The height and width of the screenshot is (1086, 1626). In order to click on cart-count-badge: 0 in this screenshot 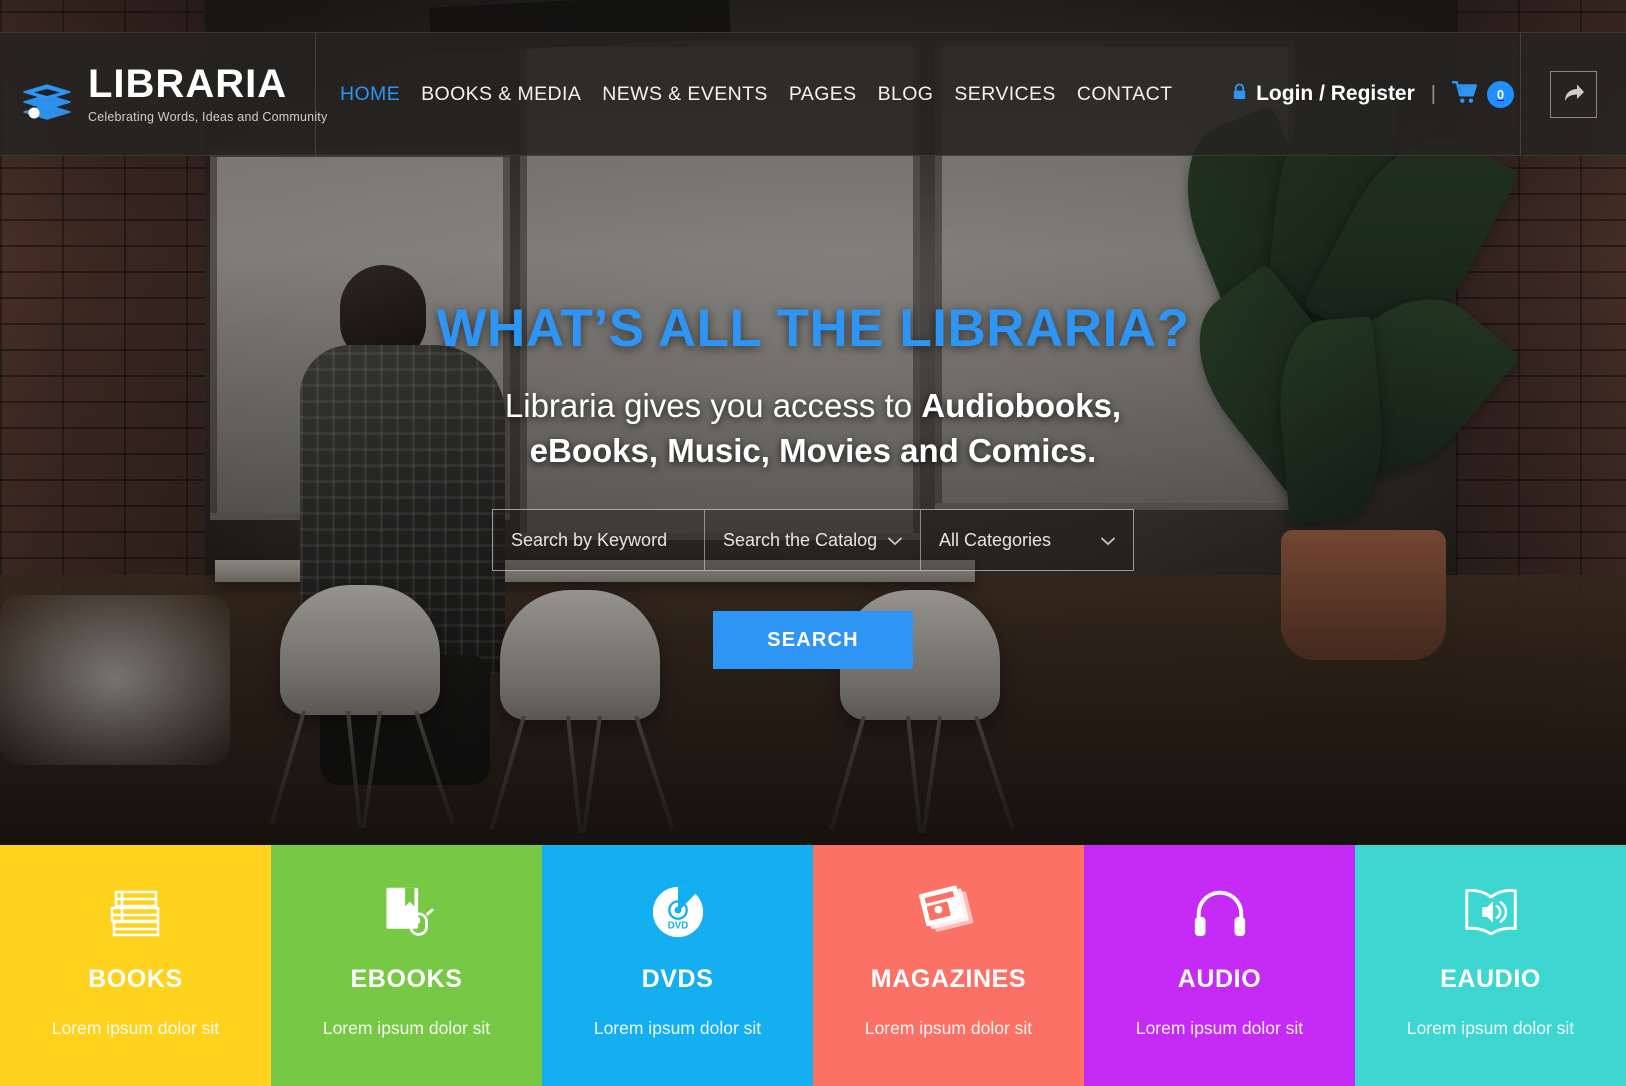, I will do `click(1500, 94)`.